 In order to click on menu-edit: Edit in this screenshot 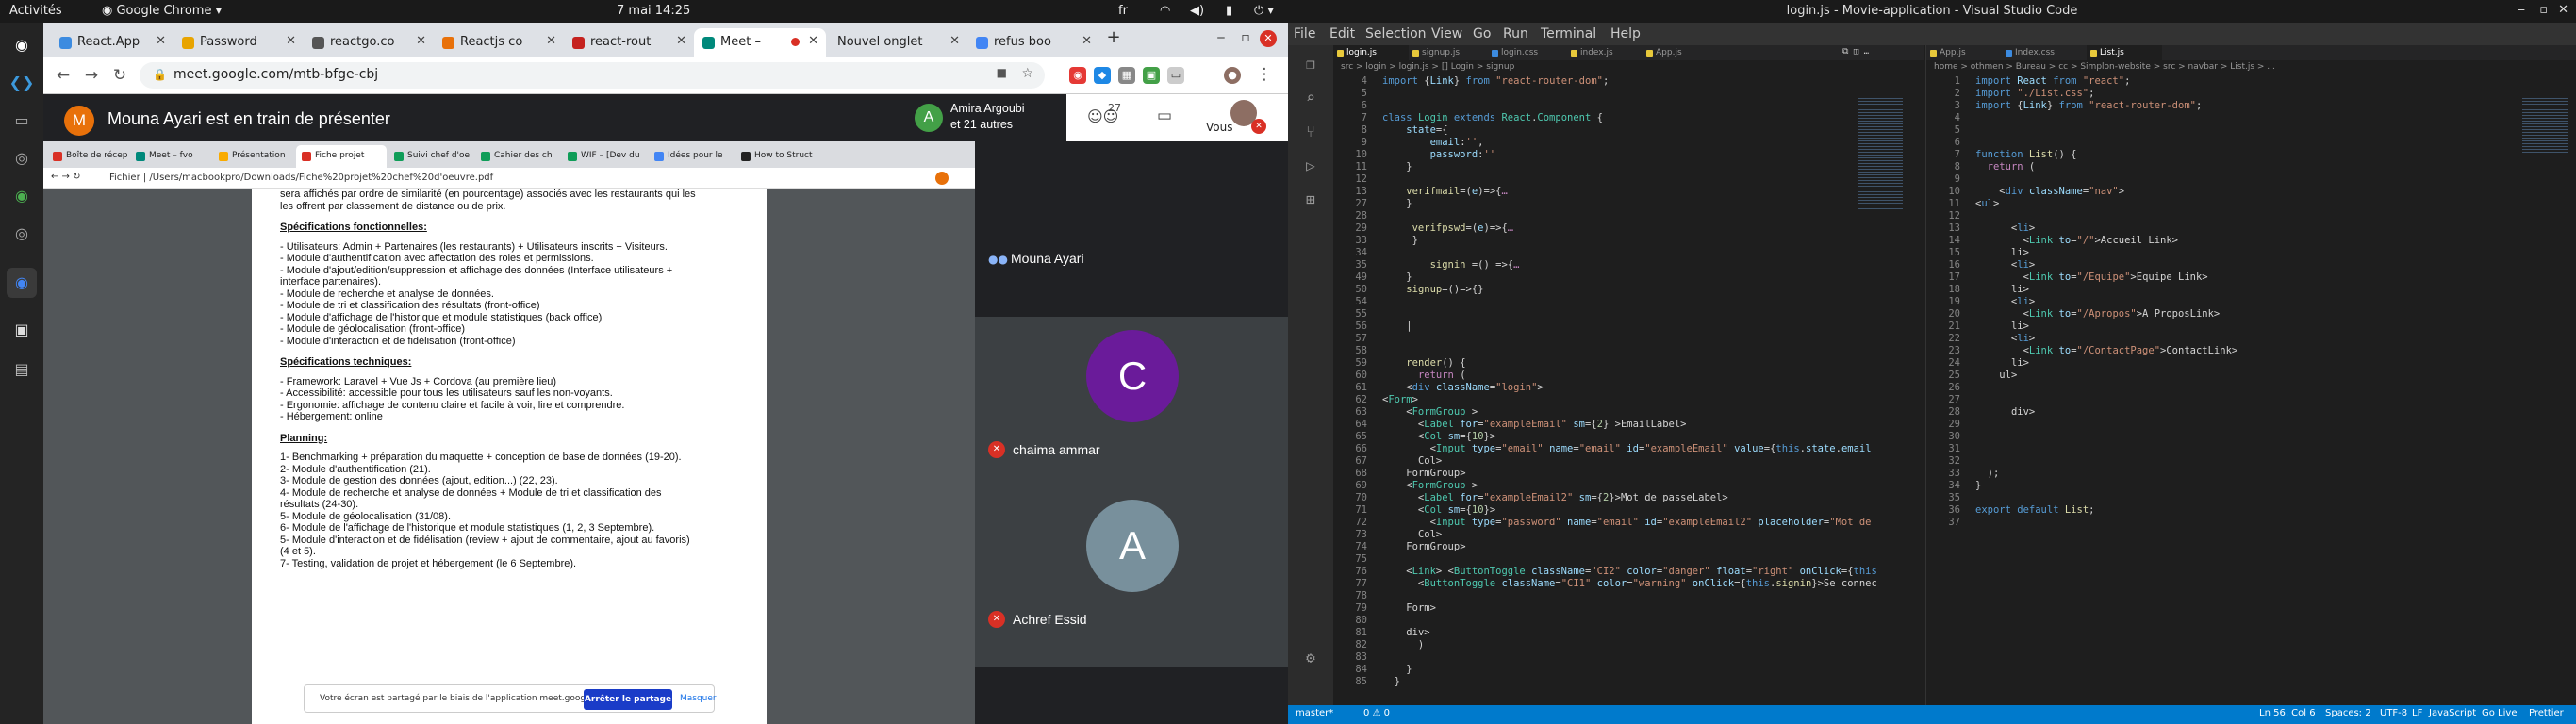, I will do `click(1342, 33)`.